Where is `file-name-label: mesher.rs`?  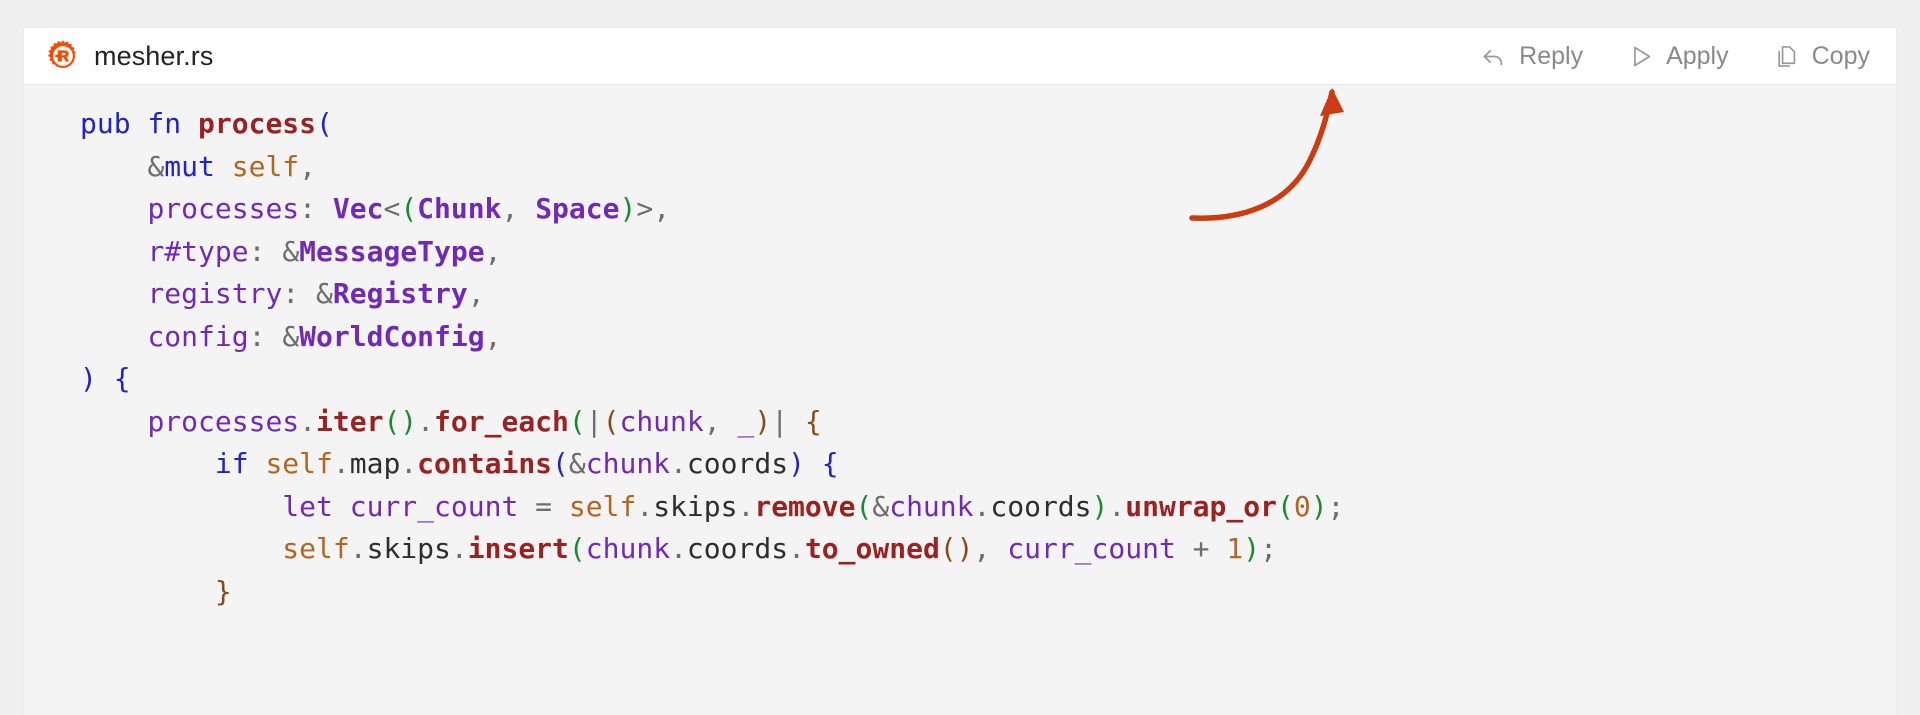
file-name-label: mesher.rs is located at coordinates (154, 55).